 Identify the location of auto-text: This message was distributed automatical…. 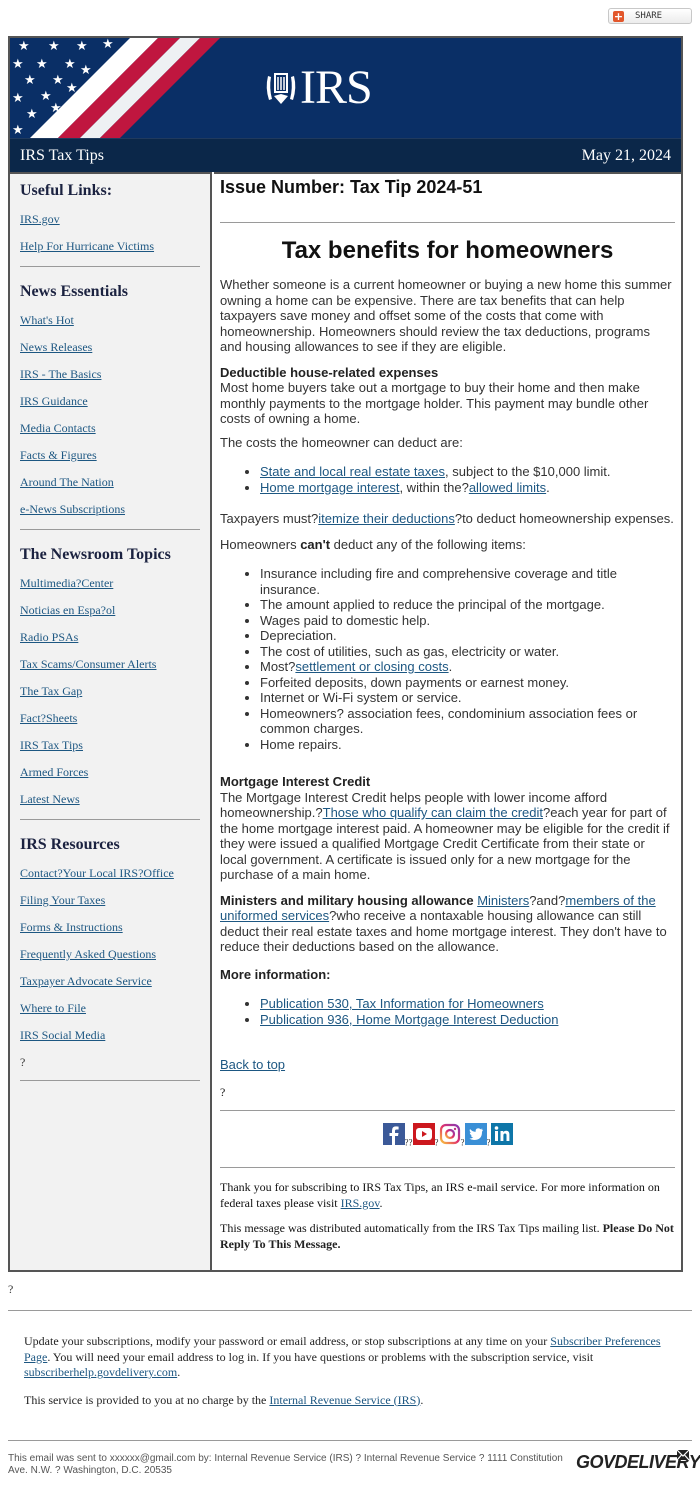
(411, 1228).